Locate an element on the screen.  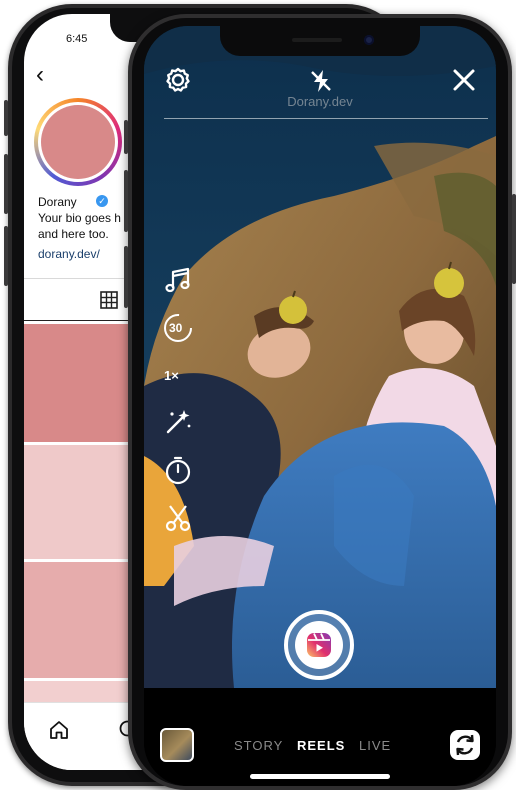
music-icon is located at coordinates (178, 280).